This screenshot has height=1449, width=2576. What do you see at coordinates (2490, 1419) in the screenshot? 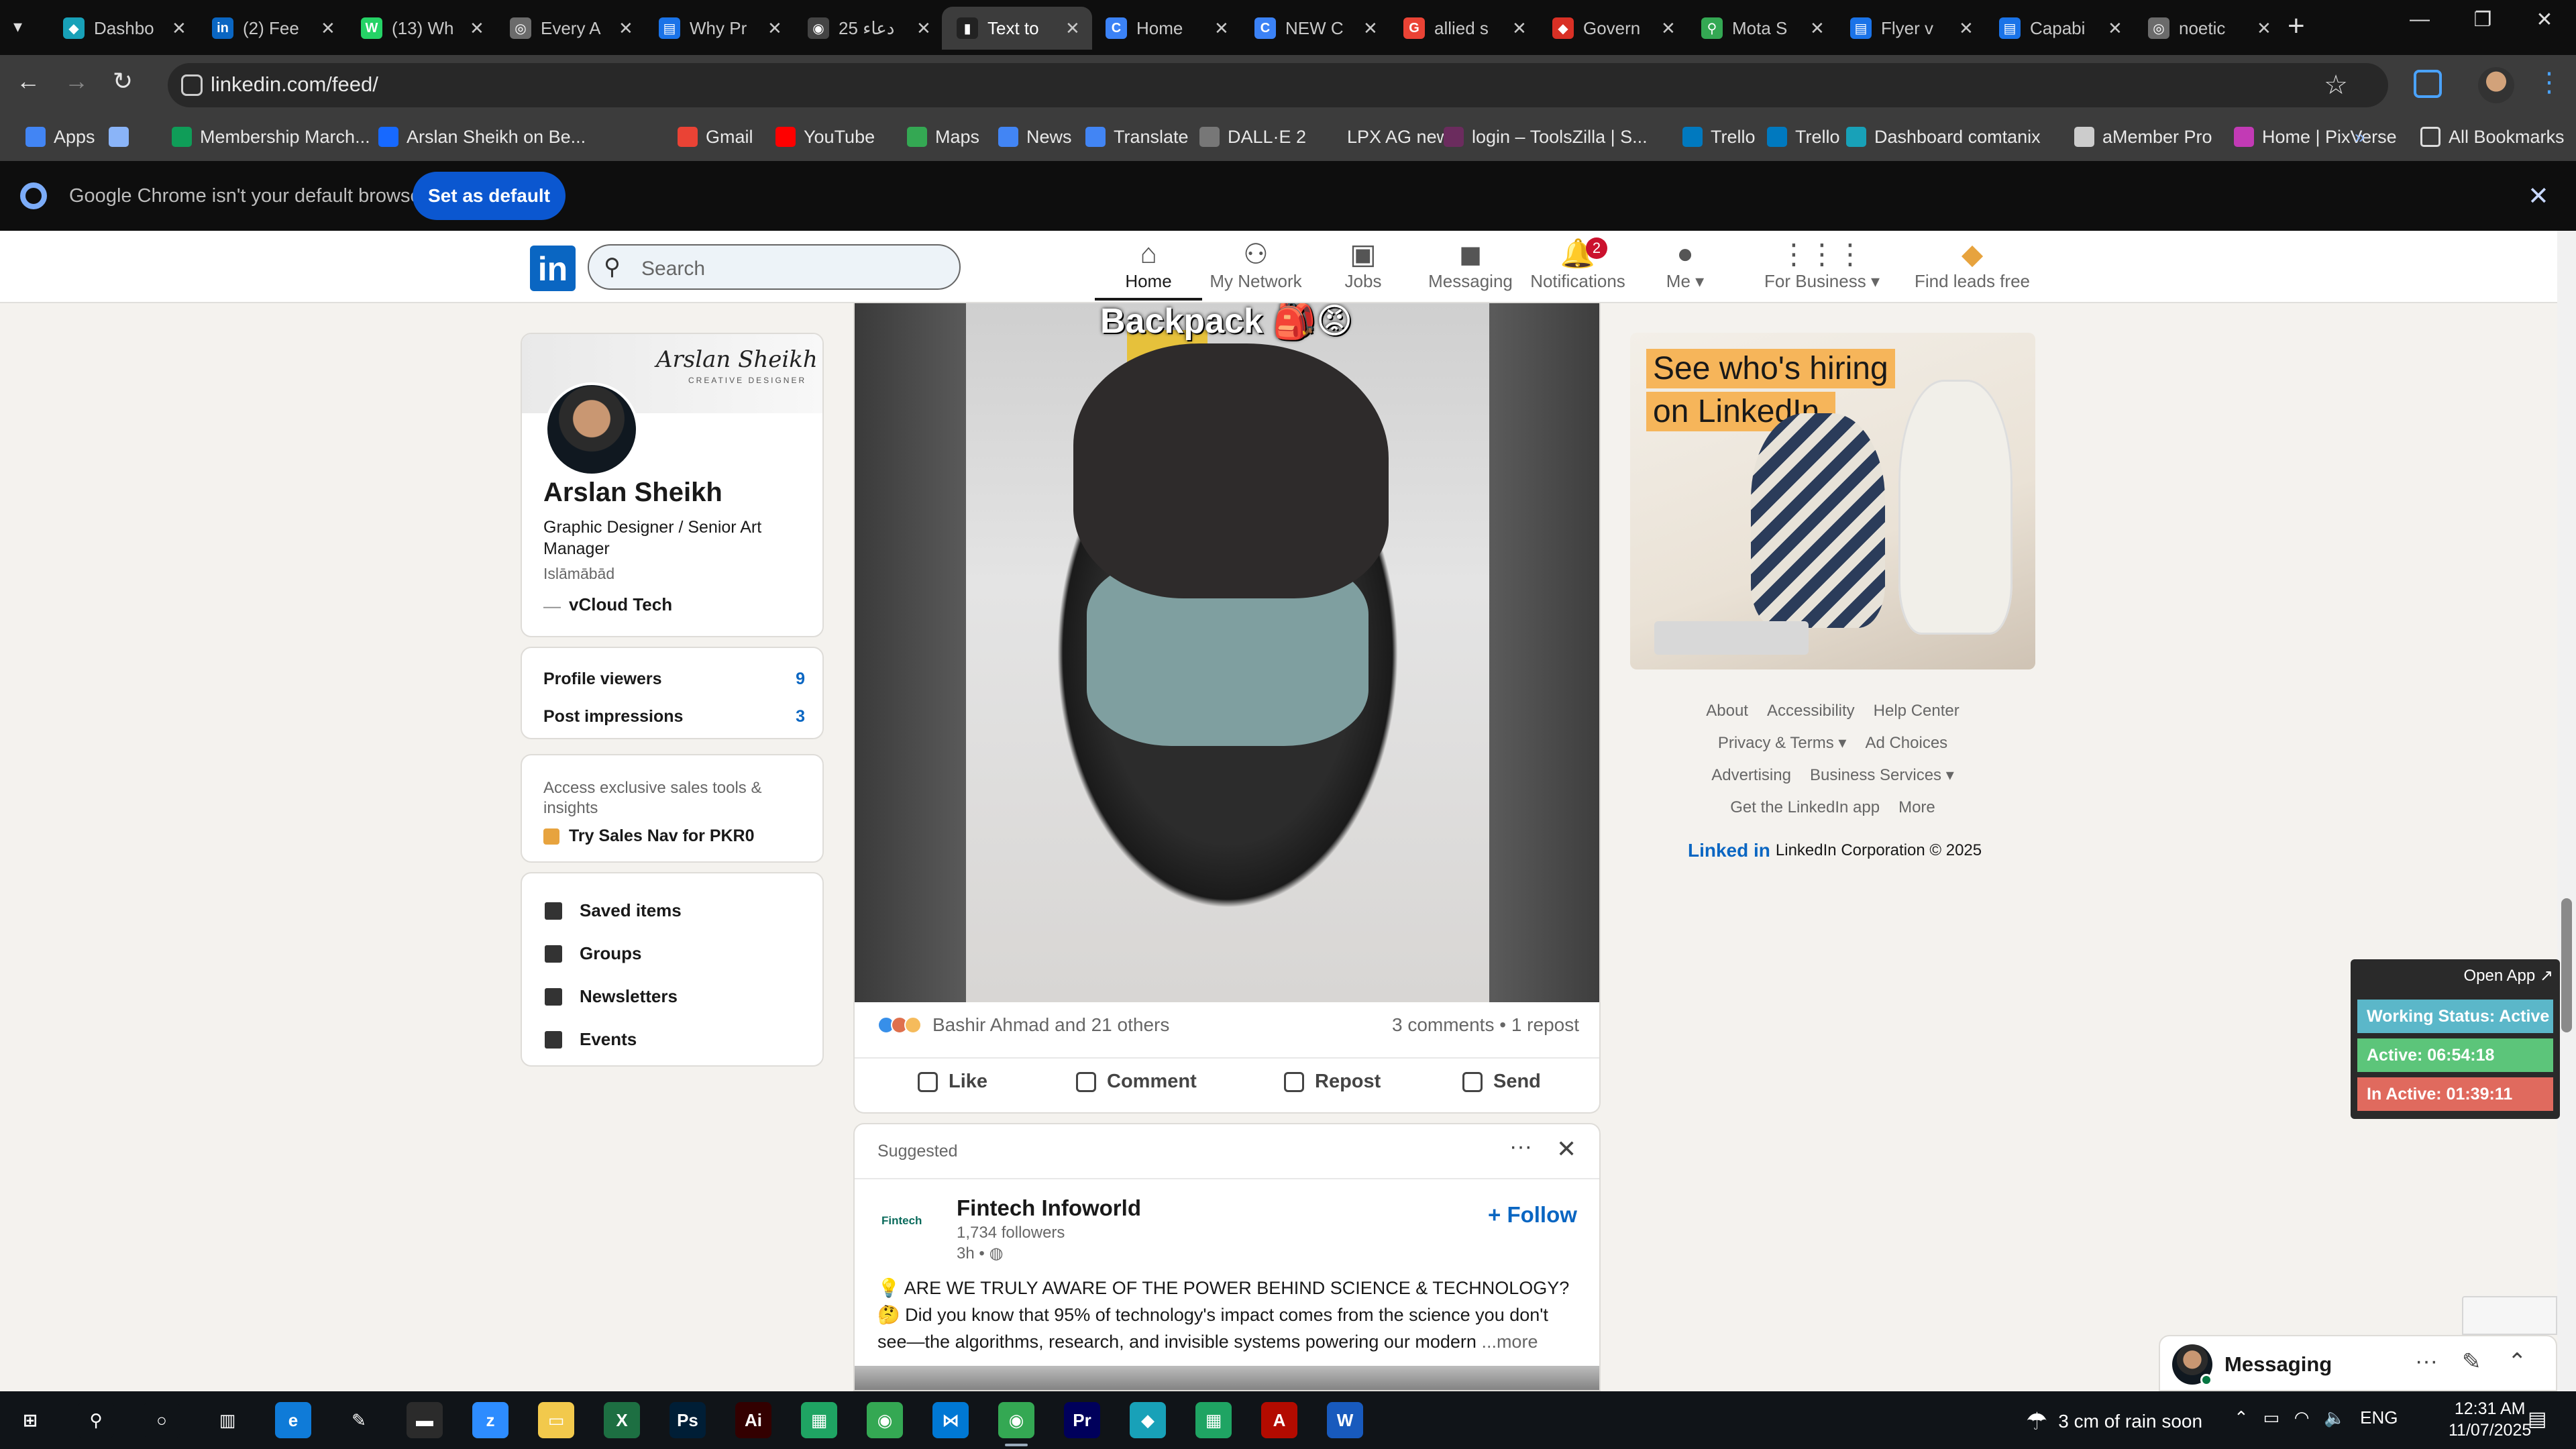
I see `clock: 12:31 AM 11/07/2025` at bounding box center [2490, 1419].